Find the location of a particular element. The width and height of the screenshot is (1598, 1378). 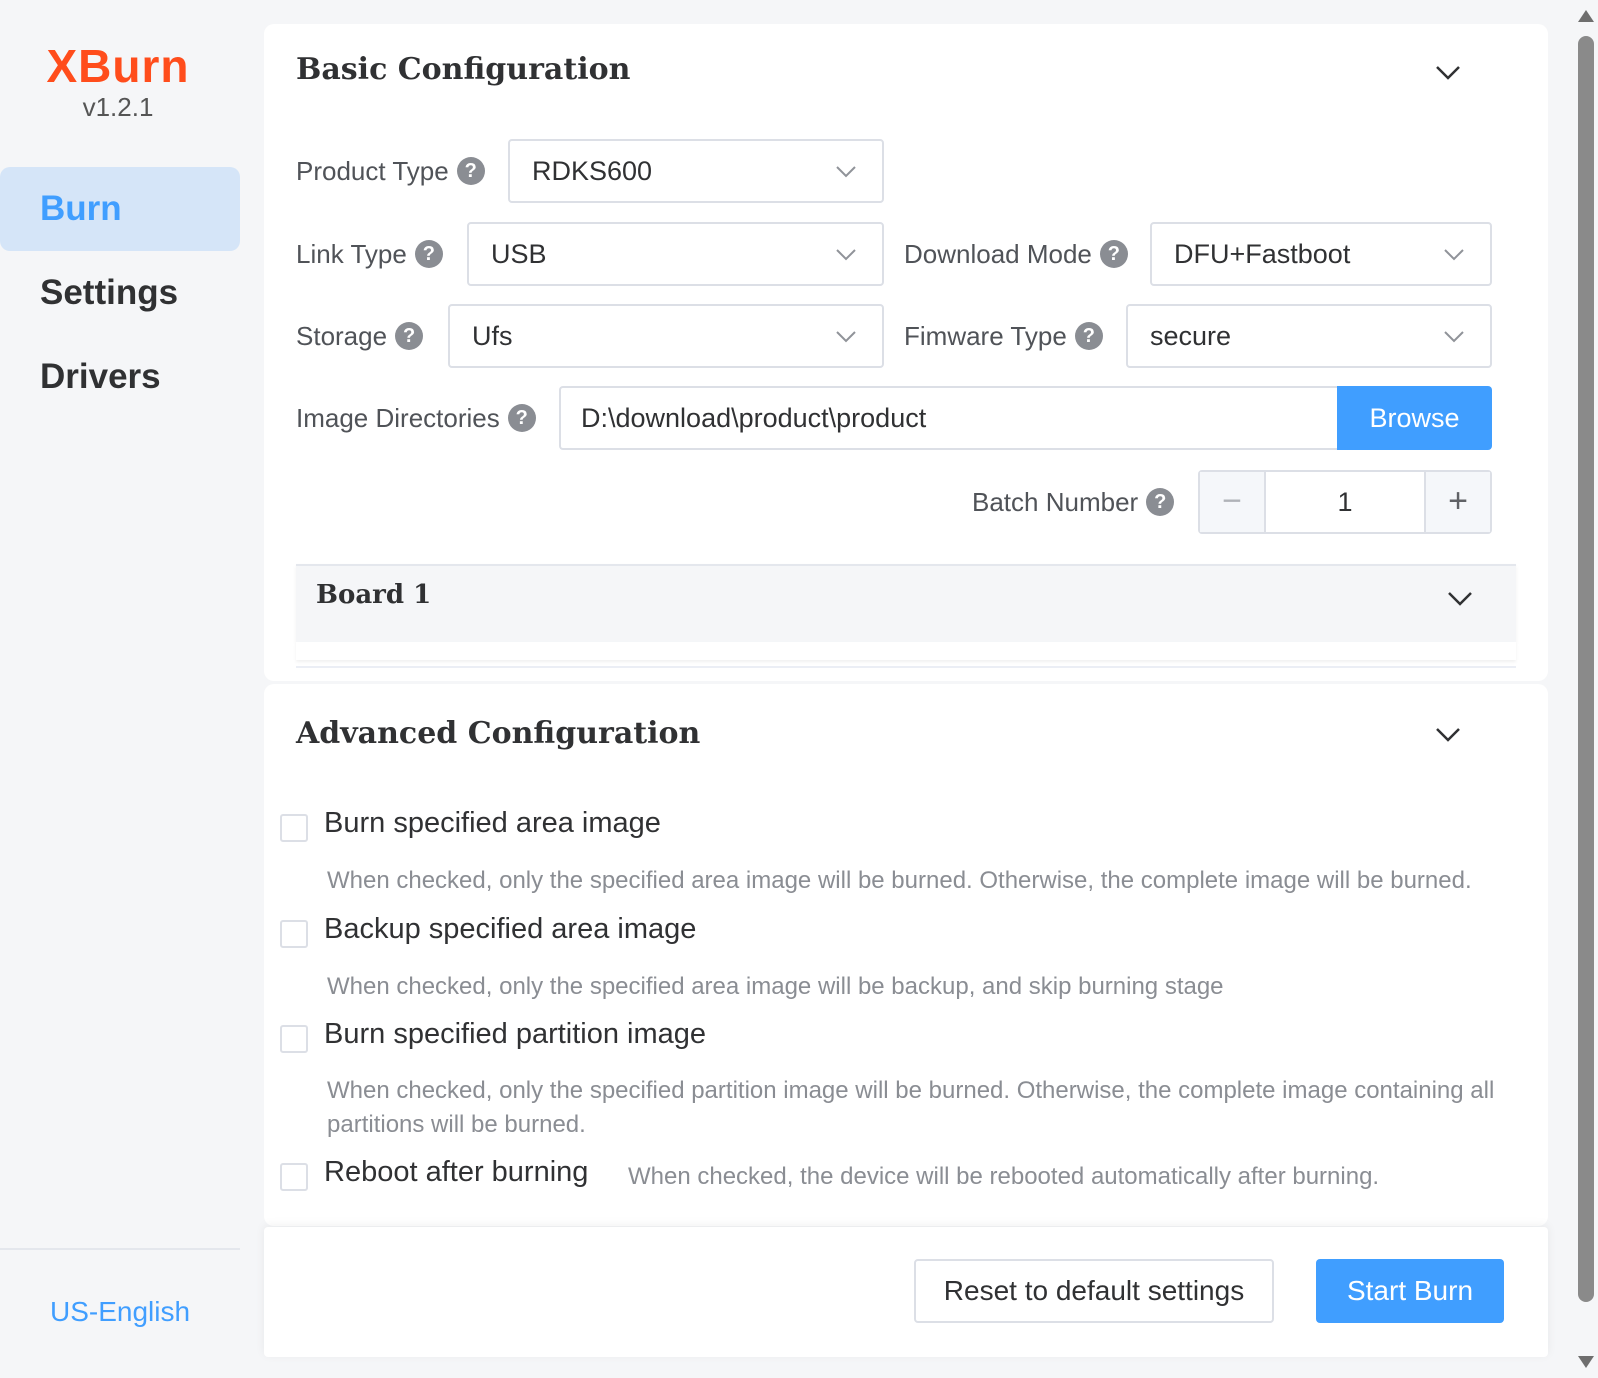

sidebar-item-burn: Burn is located at coordinates (120, 209).